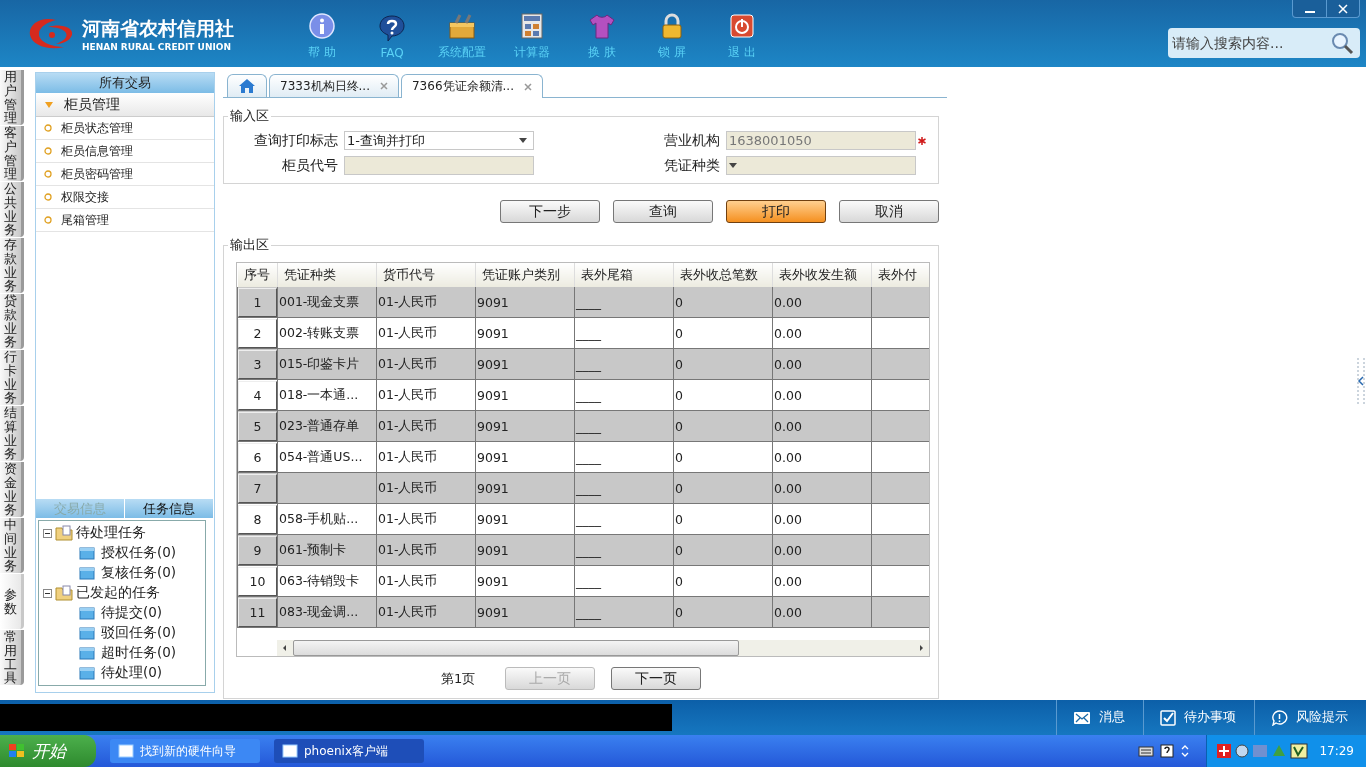  What do you see at coordinates (125, 220) in the screenshot?
I see `menu-item: 尾箱管理` at bounding box center [125, 220].